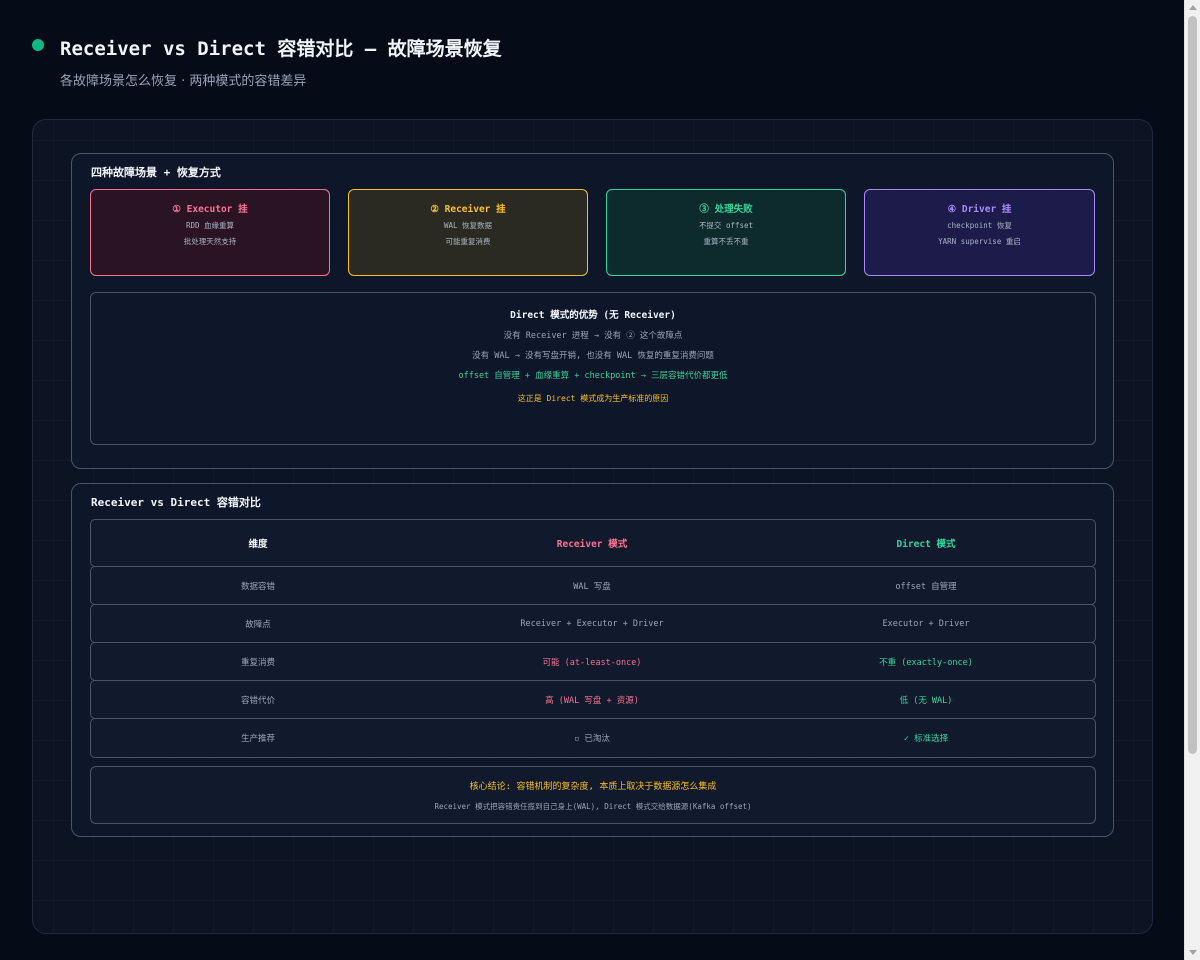  What do you see at coordinates (593, 398) in the screenshot?
I see `advantage-note: 这正是 Direct 模式成为生产标准的原因` at bounding box center [593, 398].